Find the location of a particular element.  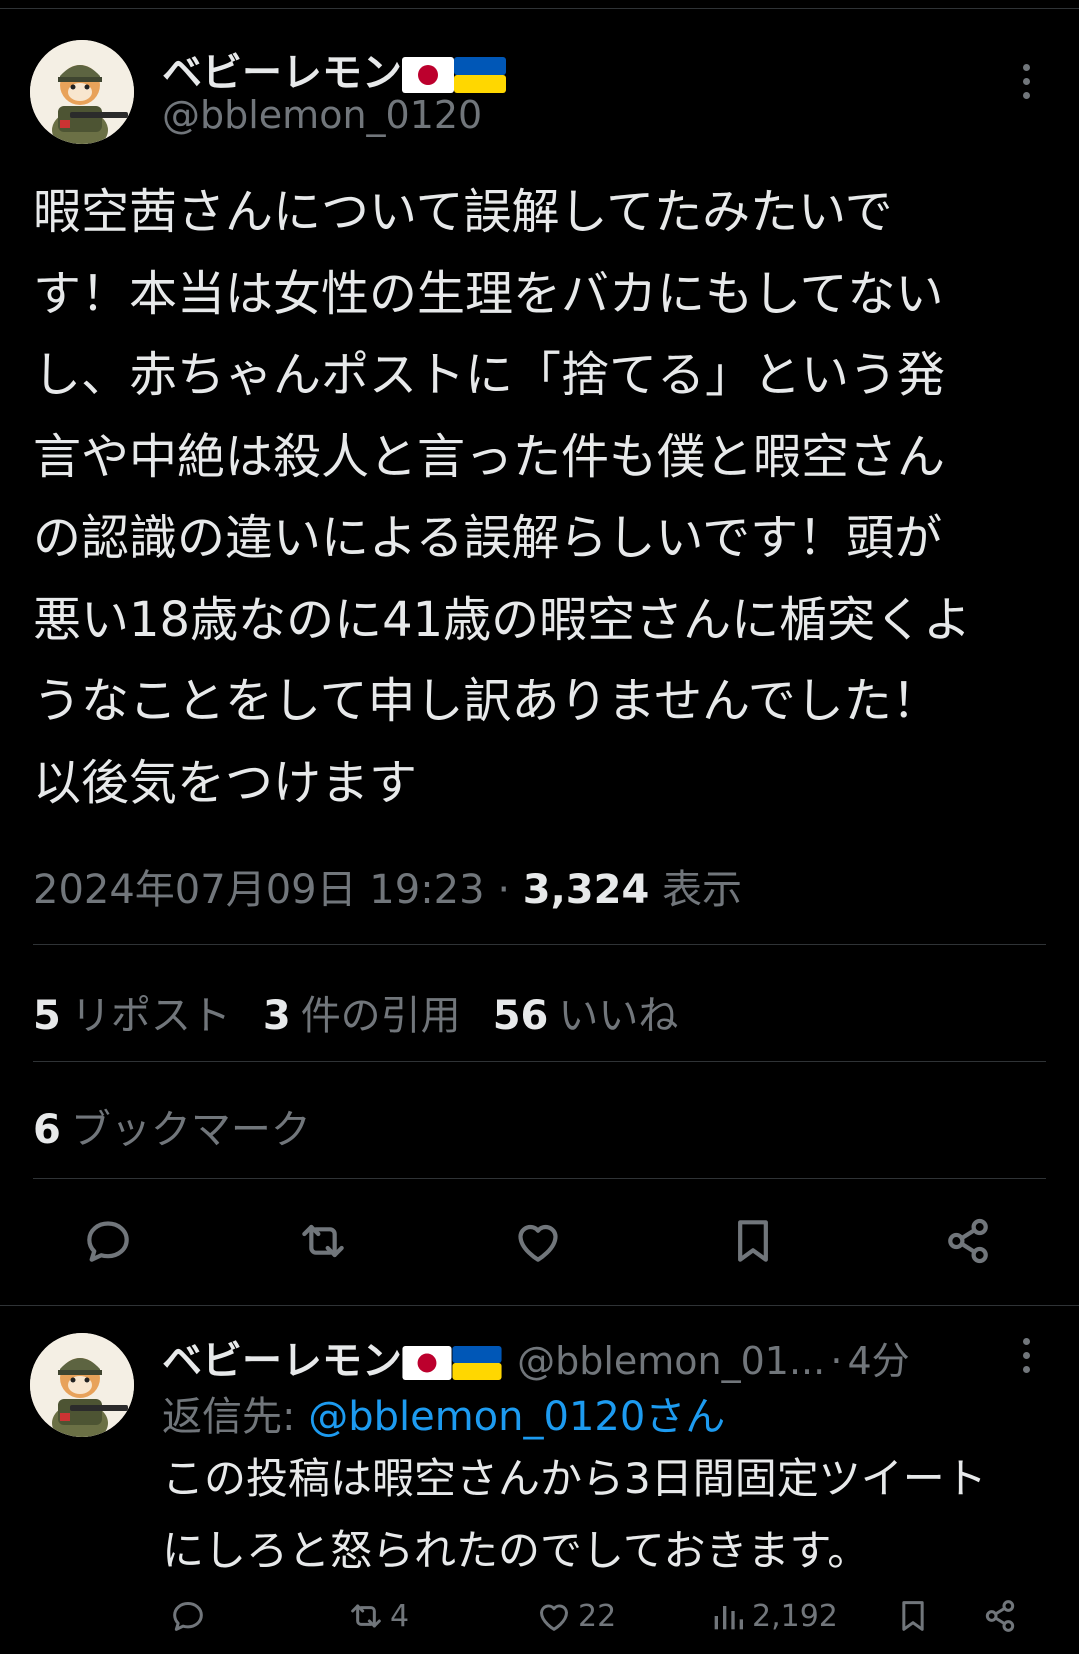

reply-header: ベビーレモン @bblemon_01... · 4分 is located at coordinates (536, 1357).